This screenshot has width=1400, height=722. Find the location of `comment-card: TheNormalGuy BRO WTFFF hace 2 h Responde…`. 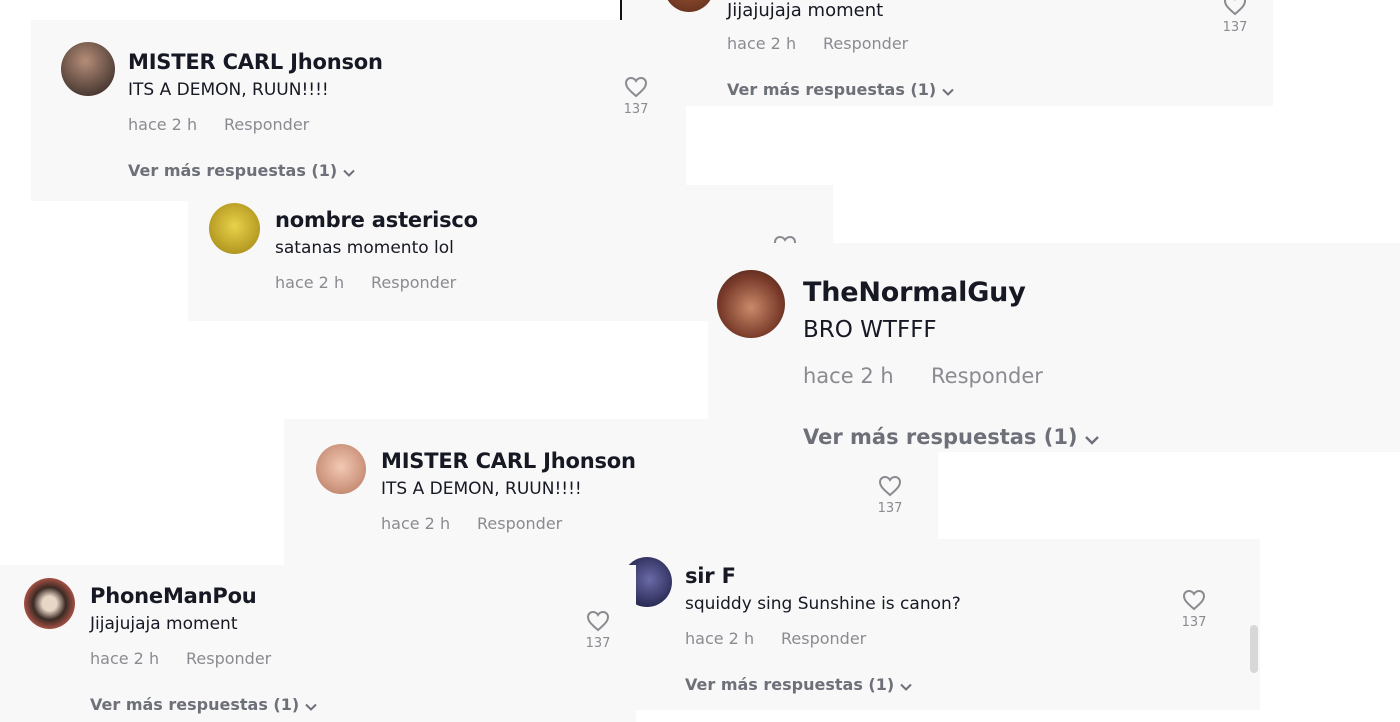

comment-card: TheNormalGuy BRO WTFFF hace 2 h Responde… is located at coordinates (1054, 347).